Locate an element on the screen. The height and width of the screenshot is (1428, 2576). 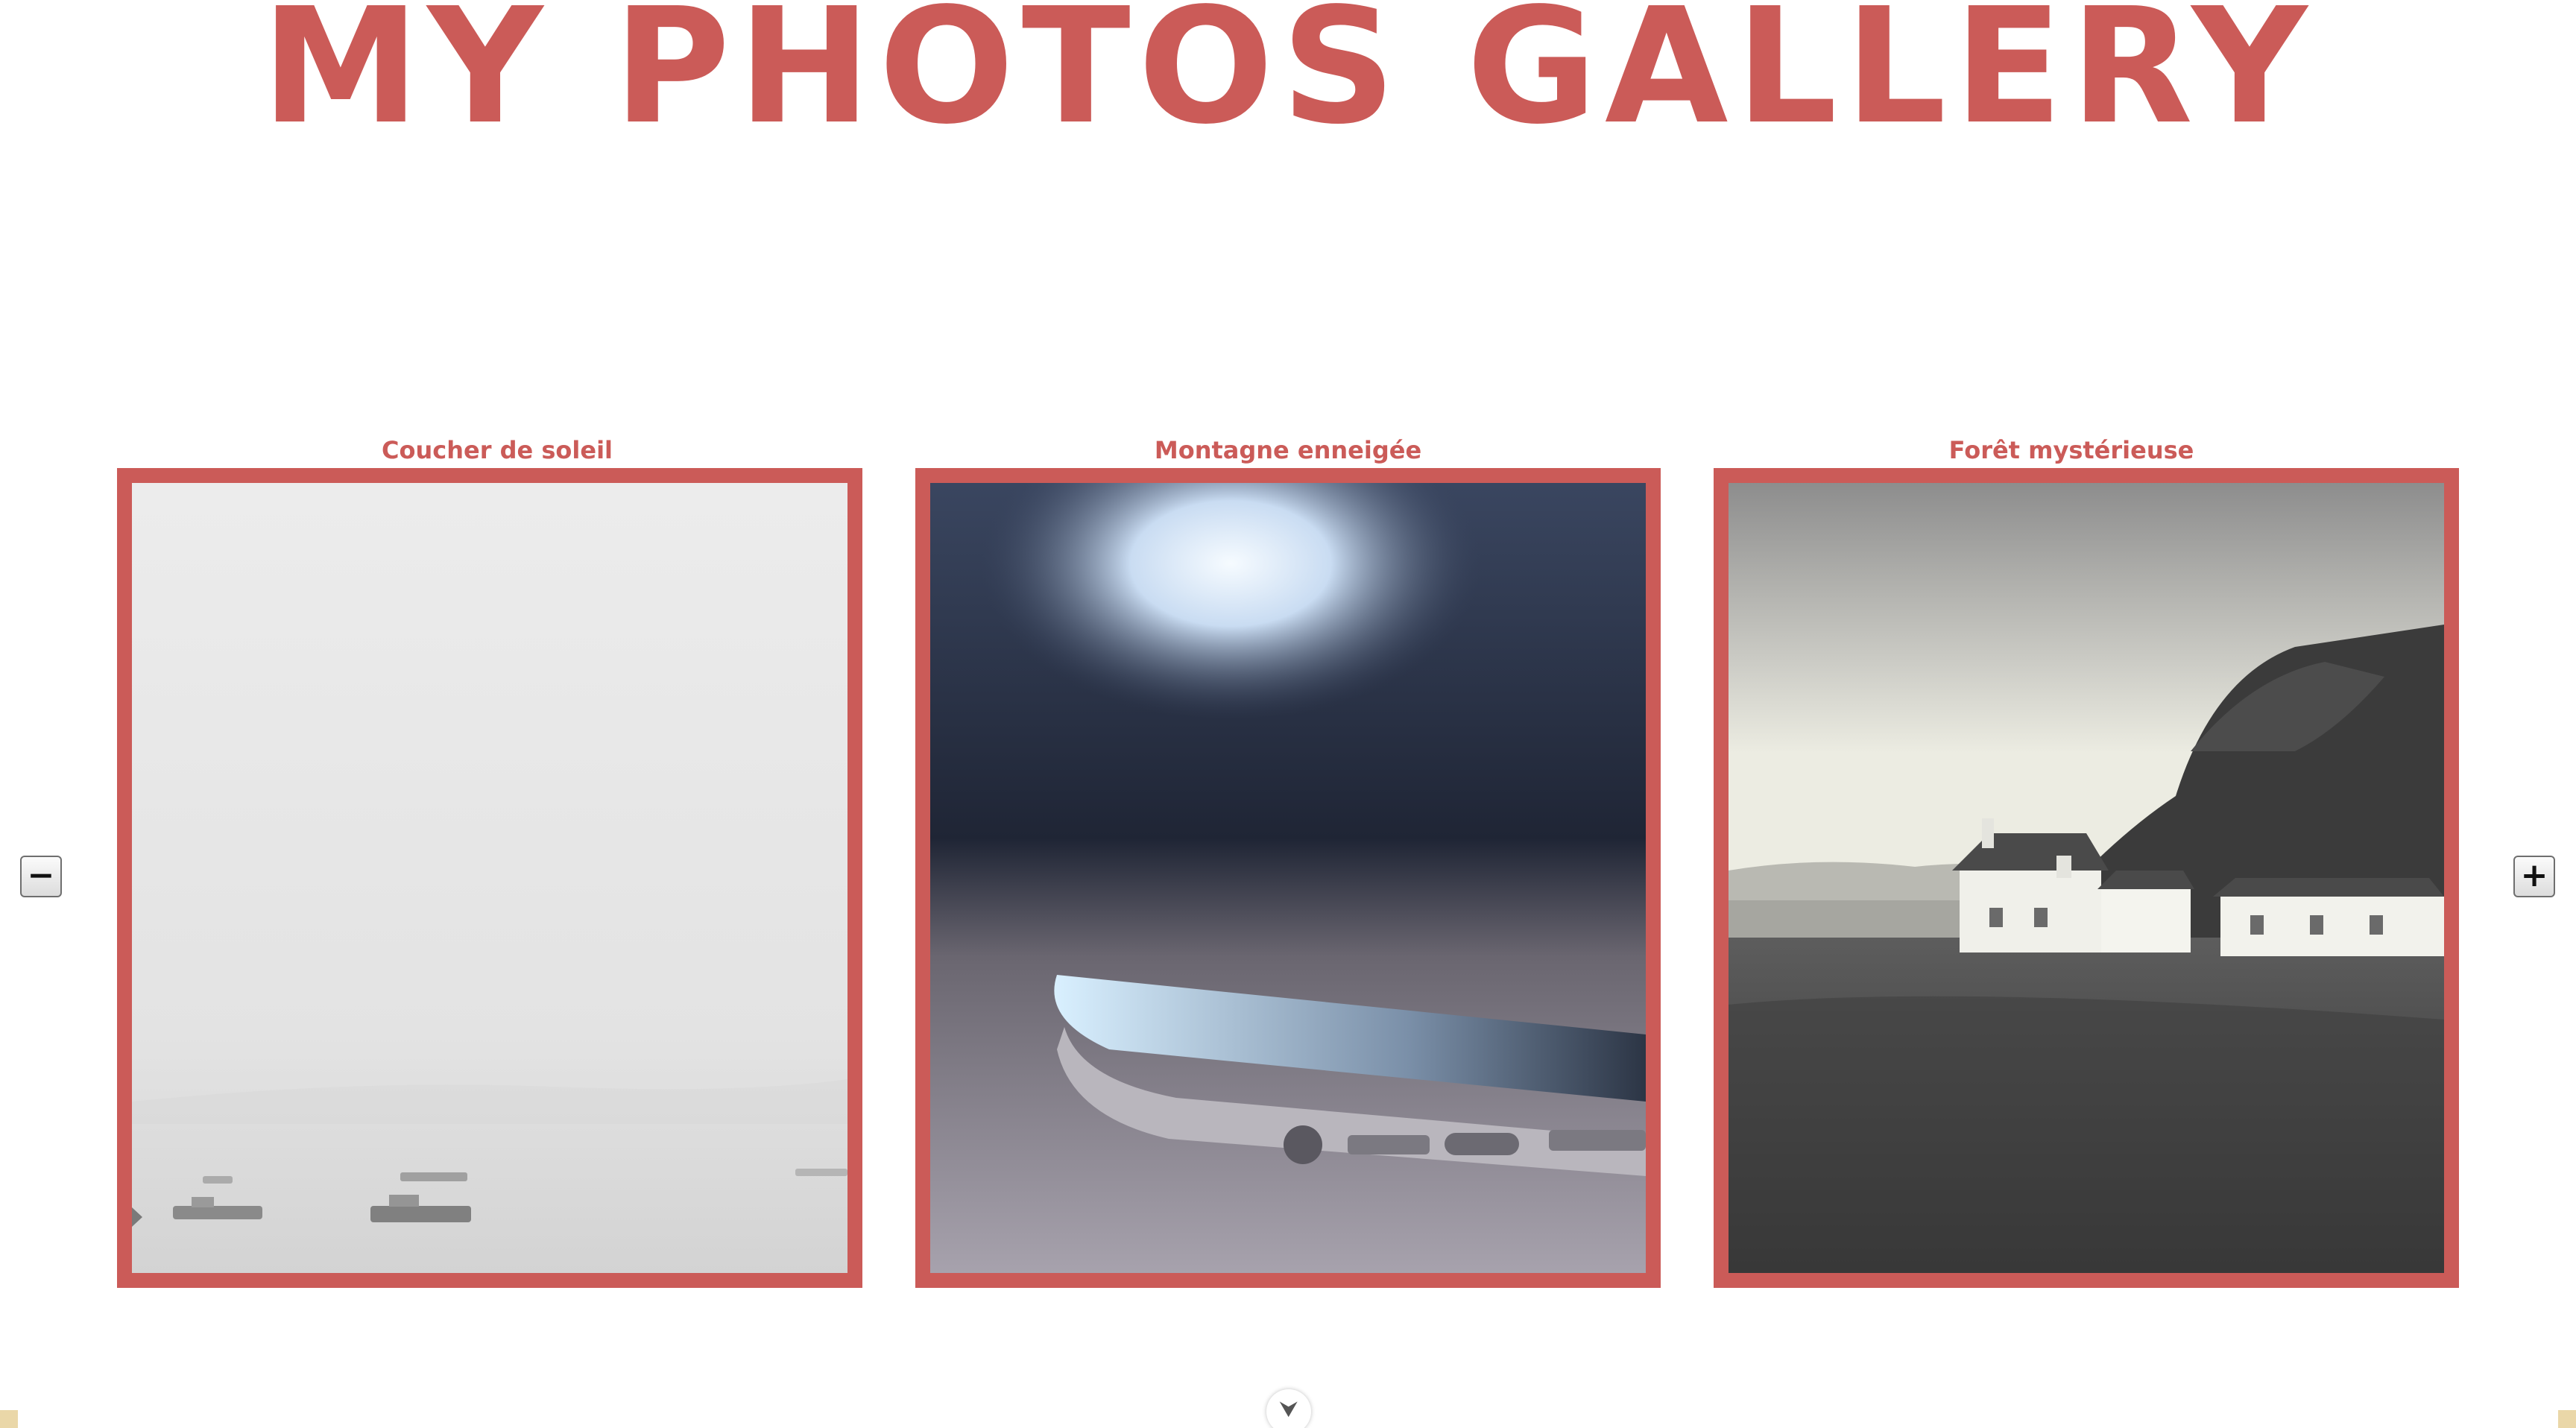
page-title: My Photos Gallery is located at coordinates (1288, 71).